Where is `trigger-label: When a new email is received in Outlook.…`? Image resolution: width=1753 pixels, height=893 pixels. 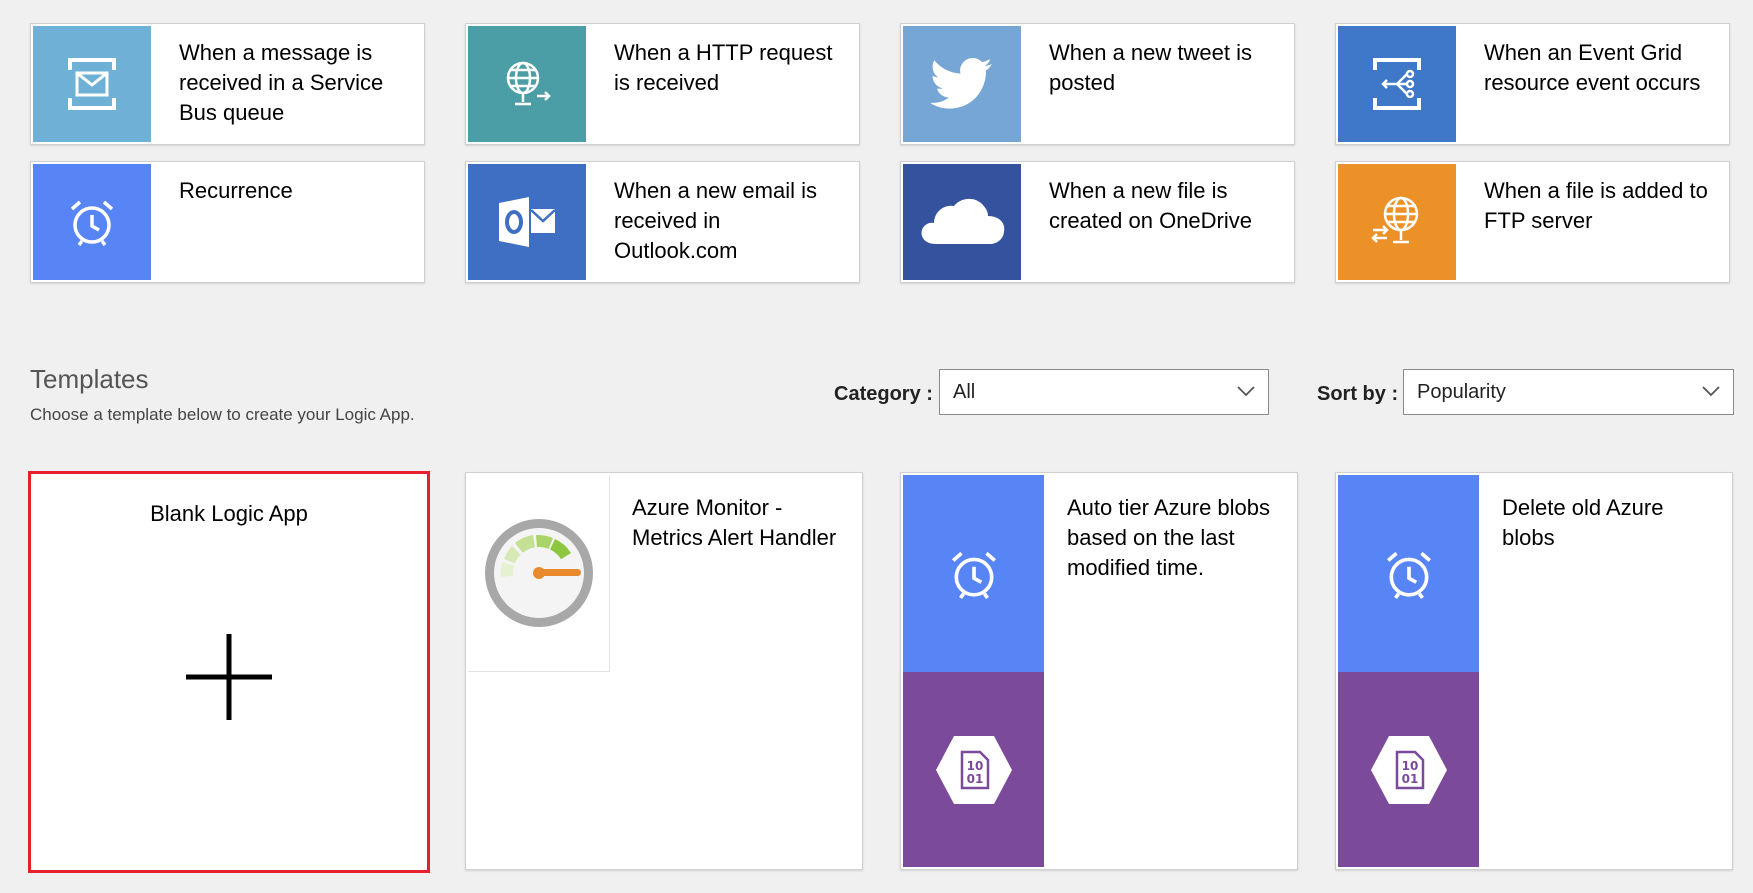 trigger-label: When a new email is received in Outlook.… is located at coordinates (715, 220).